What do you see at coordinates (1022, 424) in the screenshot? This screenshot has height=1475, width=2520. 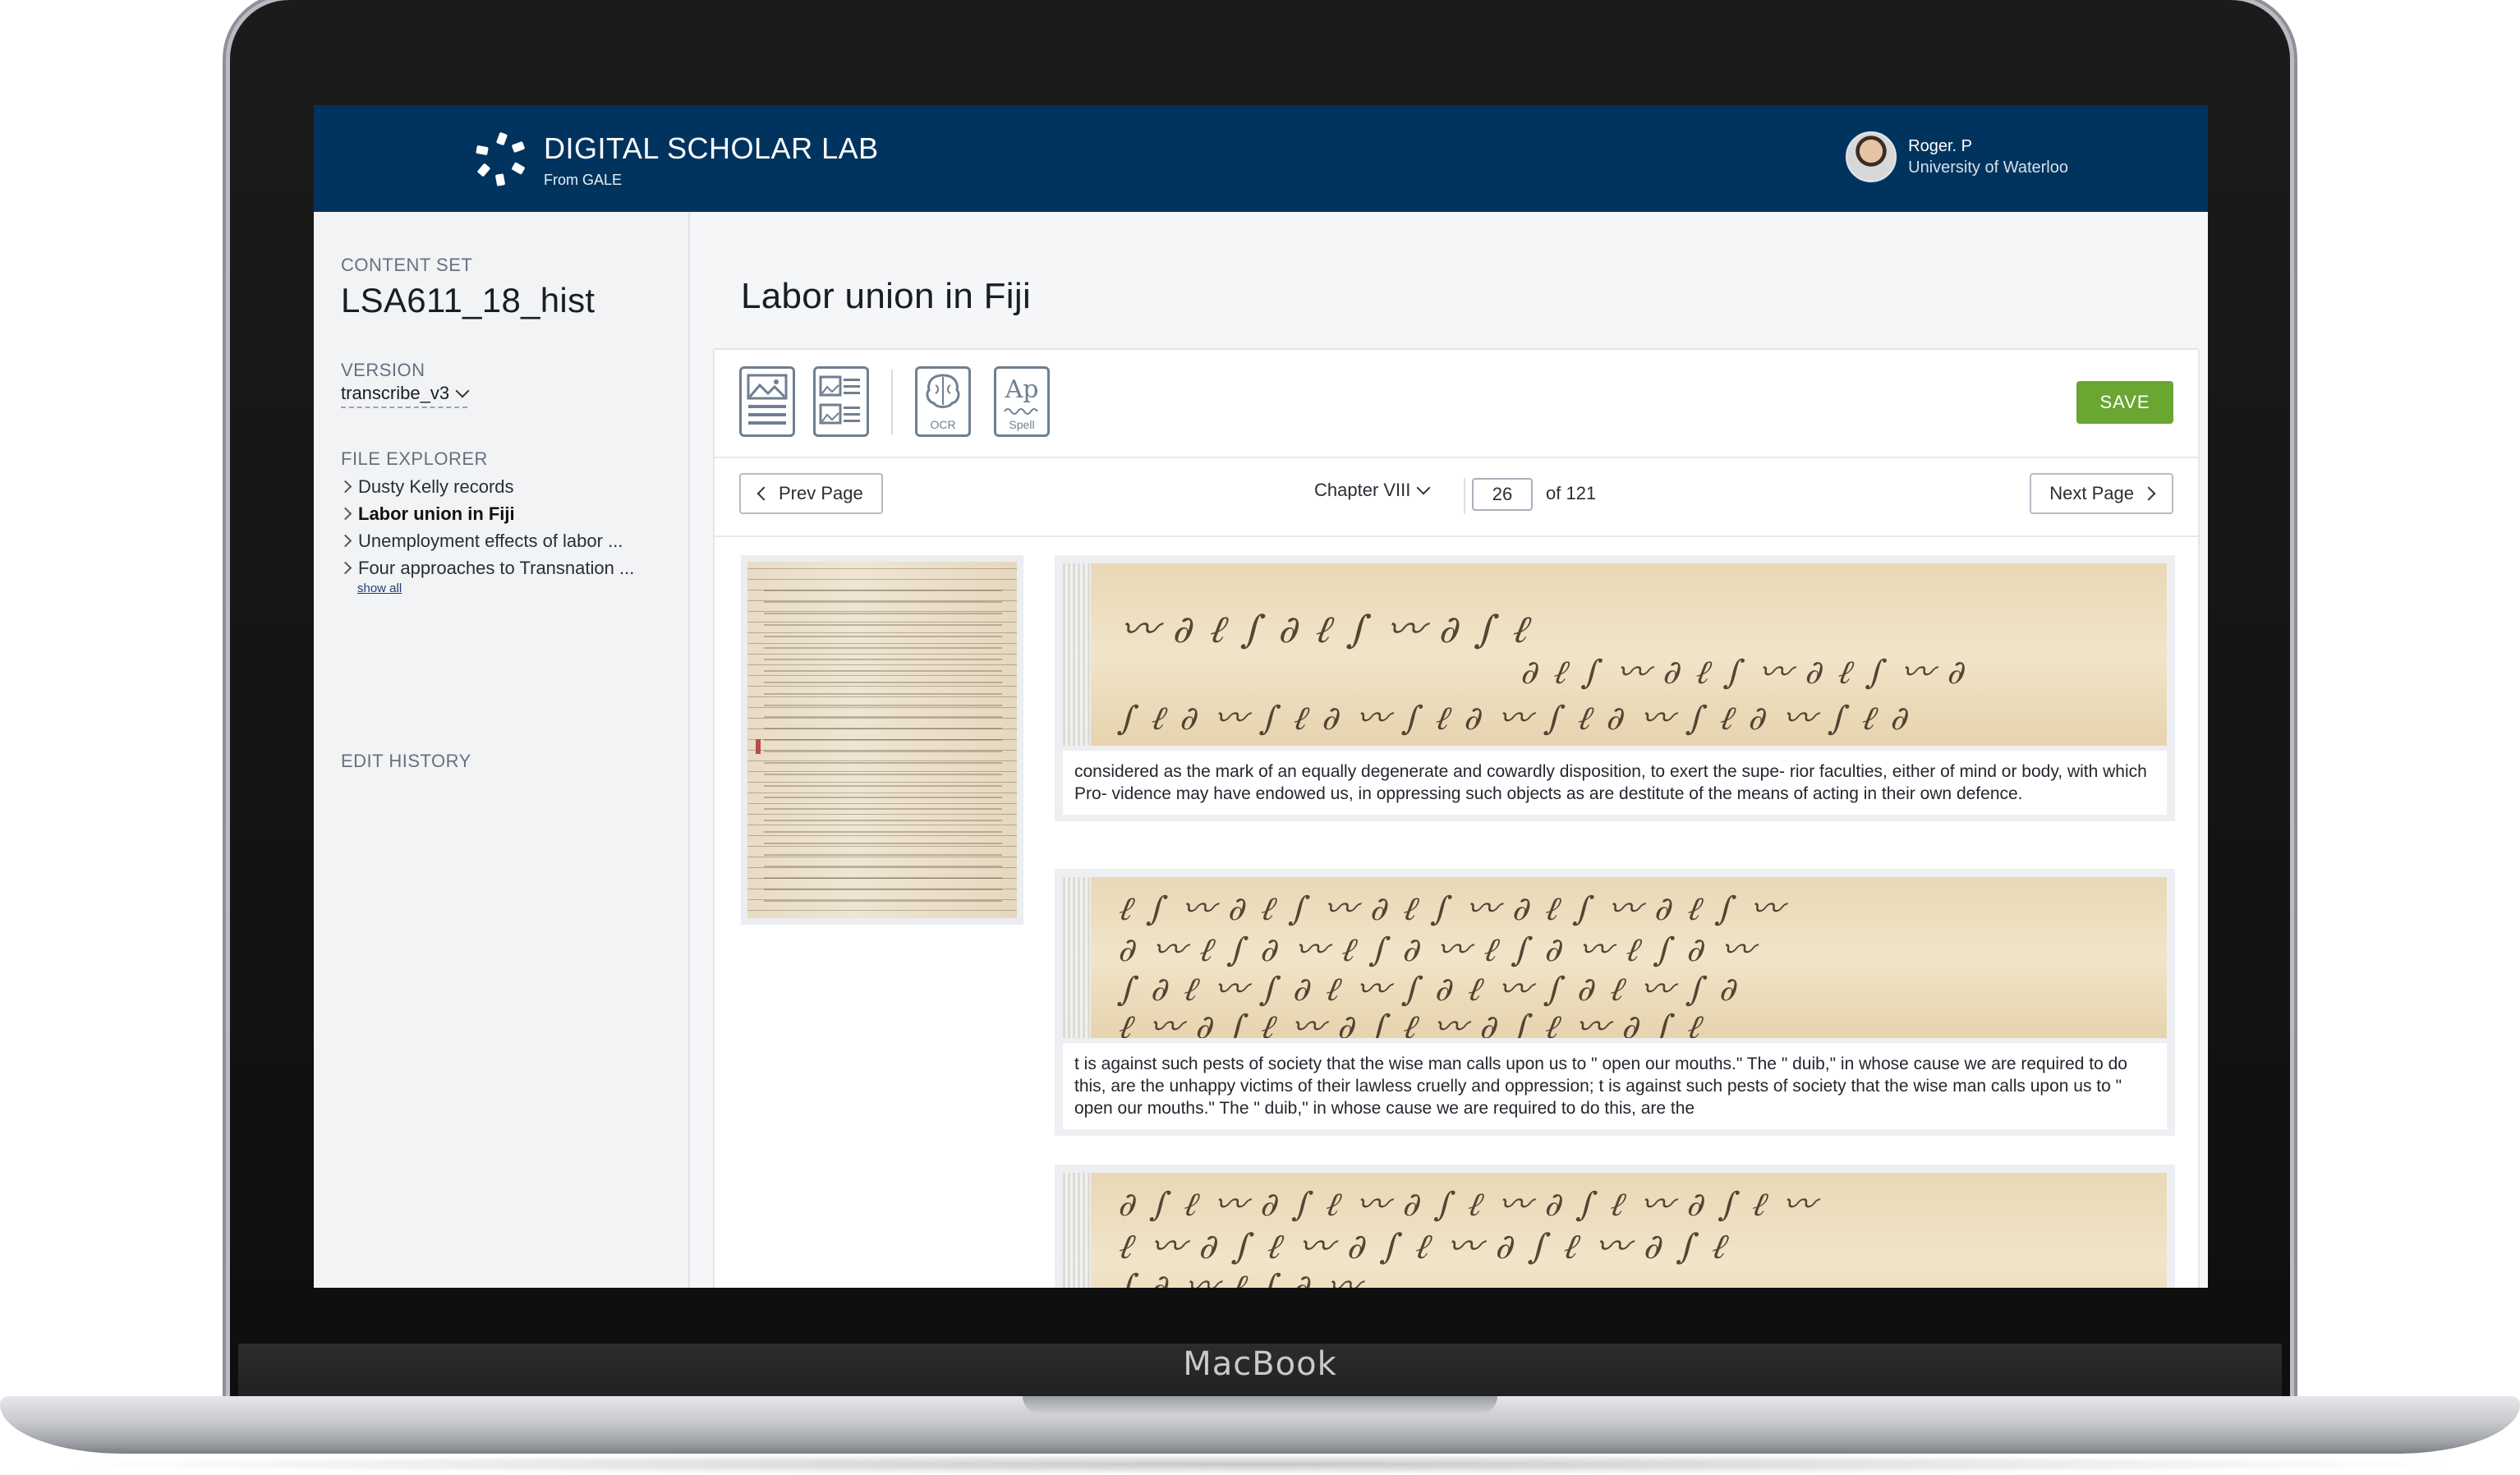 I see `spell-tool-label: Spell` at bounding box center [1022, 424].